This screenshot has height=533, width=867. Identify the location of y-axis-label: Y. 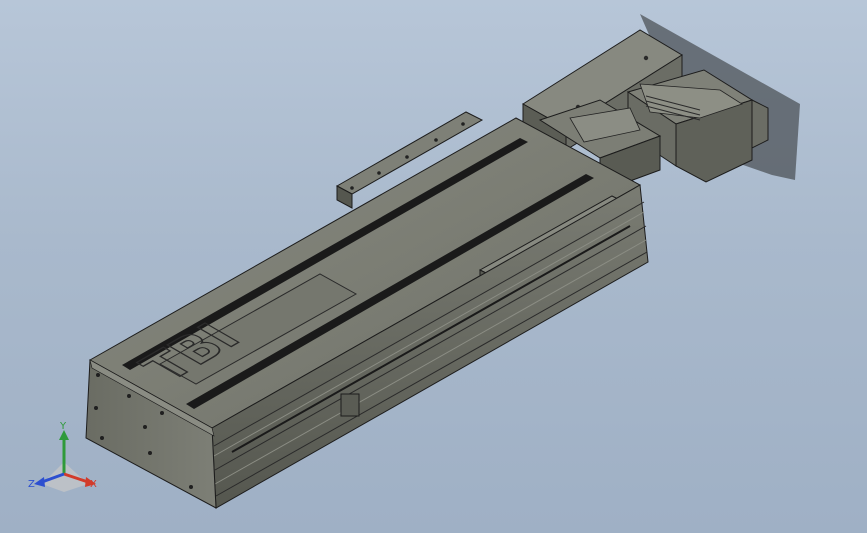
(63, 426).